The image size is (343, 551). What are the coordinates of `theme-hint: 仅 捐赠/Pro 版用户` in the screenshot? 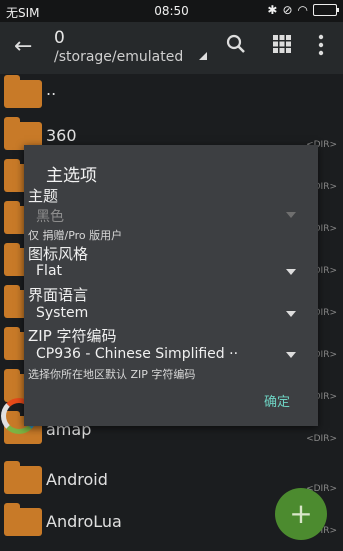 It's located at (75, 235).